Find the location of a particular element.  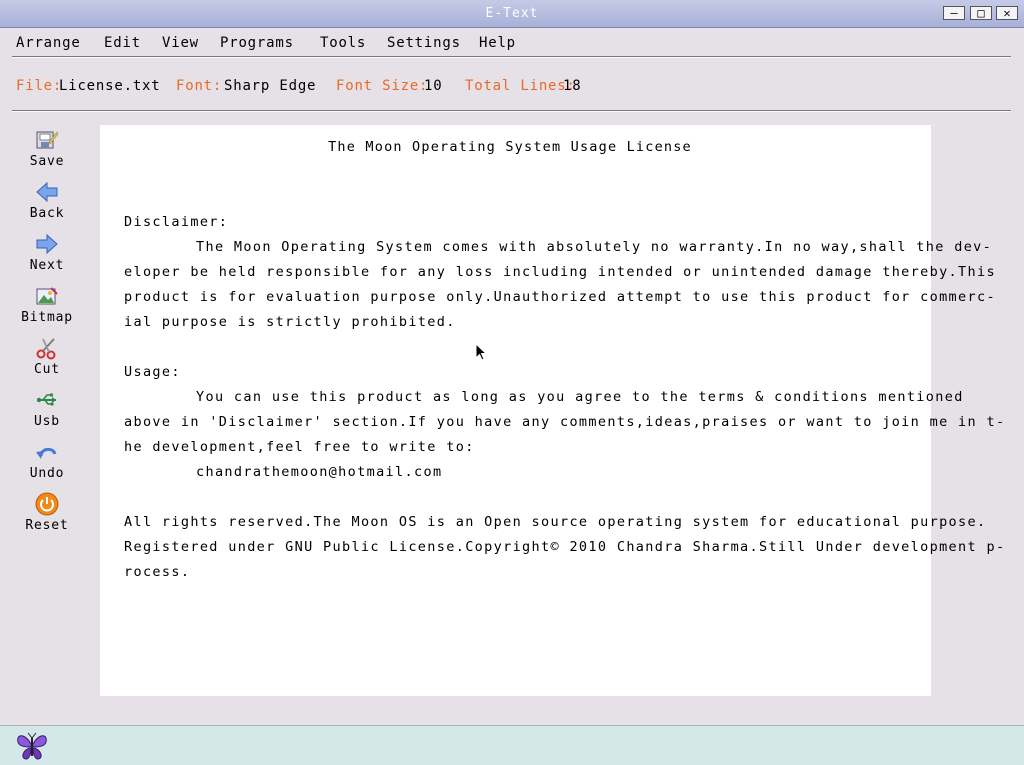

total-lines-label: Total Lines: is located at coordinates (520, 86).